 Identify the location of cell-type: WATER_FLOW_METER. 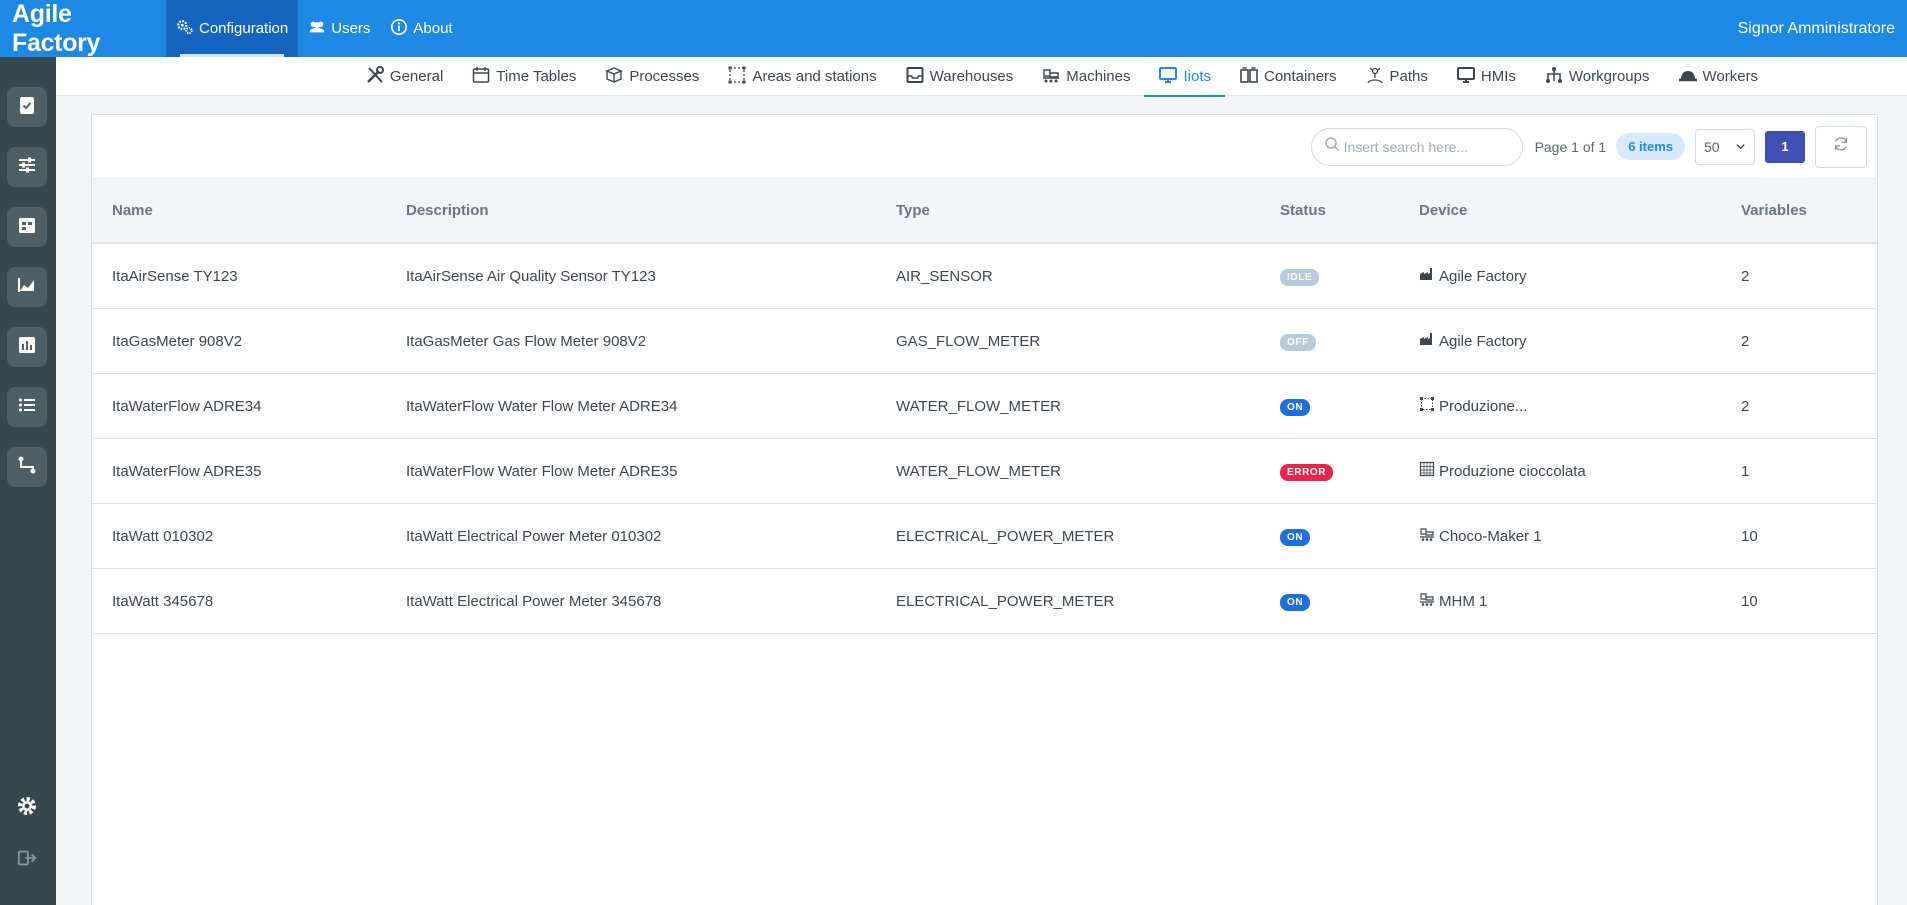
(979, 471).